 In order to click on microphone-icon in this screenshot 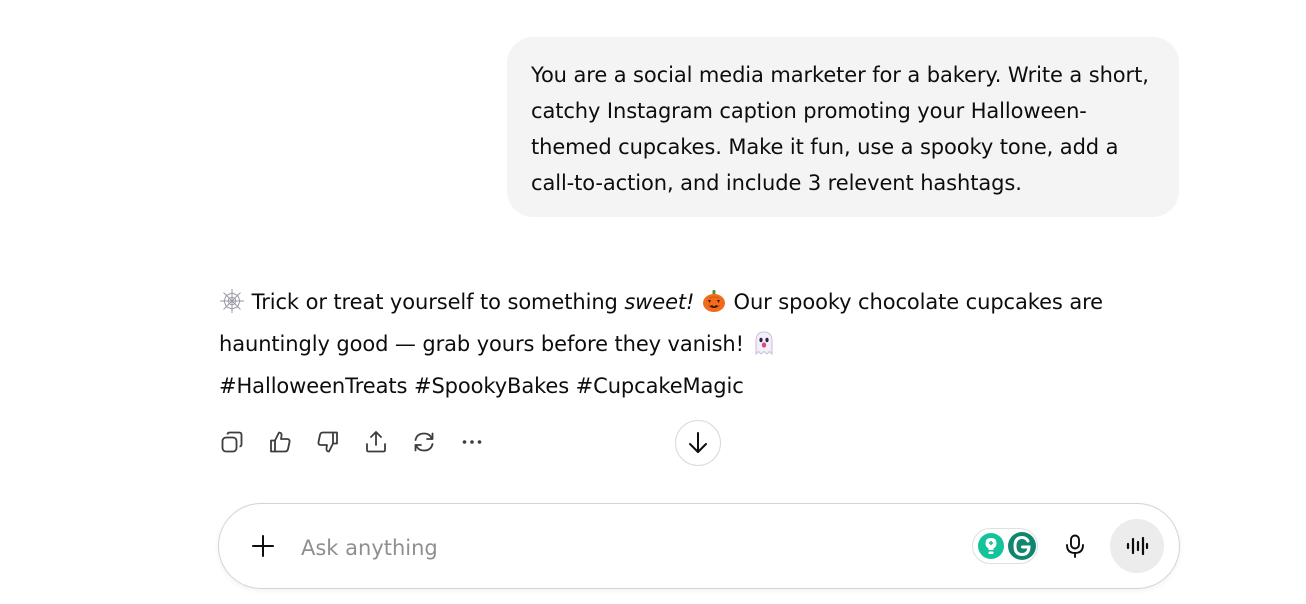, I will do `click(1075, 546)`.